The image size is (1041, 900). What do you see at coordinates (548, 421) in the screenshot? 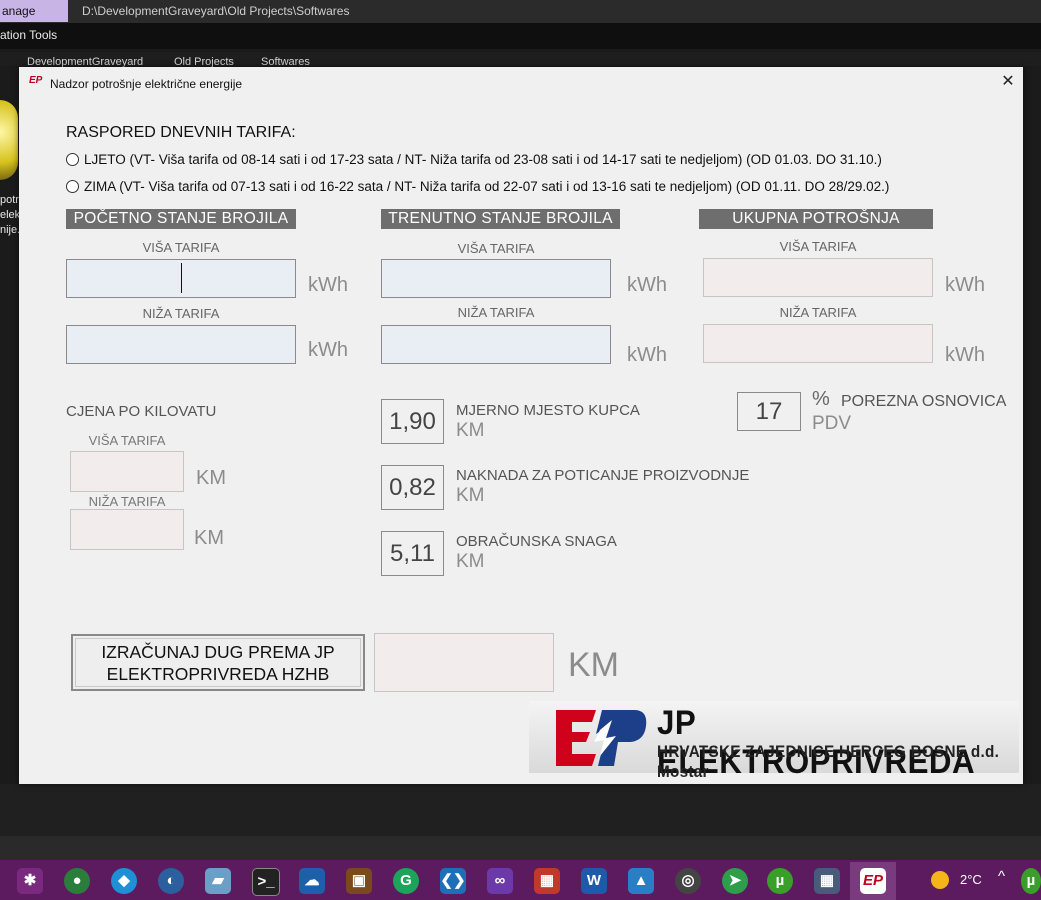
I see `metering-fee-label: MJERNO MJESTO KUPCA KM` at bounding box center [548, 421].